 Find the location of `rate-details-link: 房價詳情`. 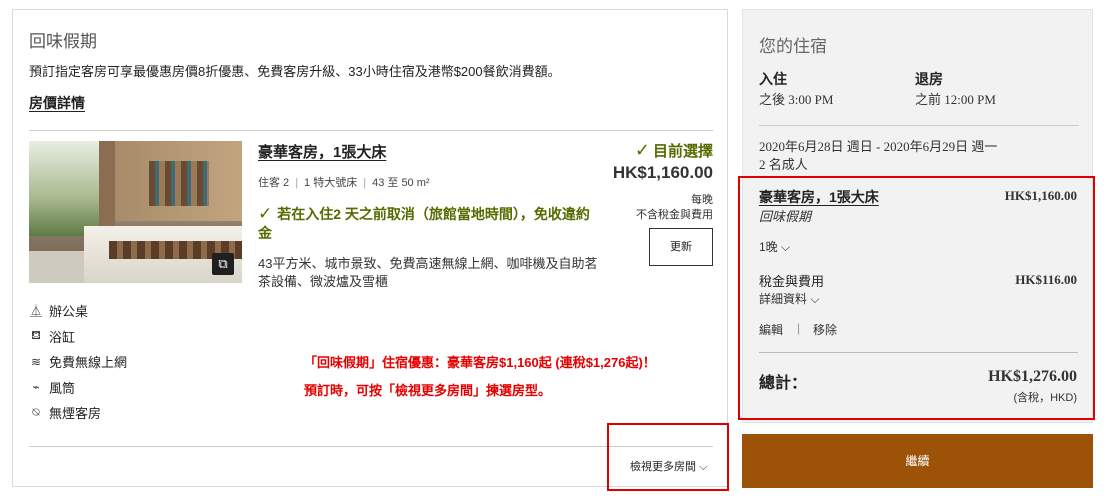

rate-details-link: 房價詳情 is located at coordinates (57, 103).